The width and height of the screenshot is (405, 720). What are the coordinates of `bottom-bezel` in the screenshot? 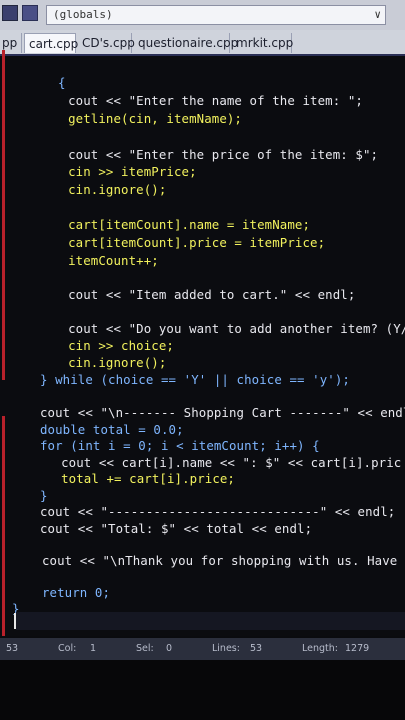 It's located at (202, 690).